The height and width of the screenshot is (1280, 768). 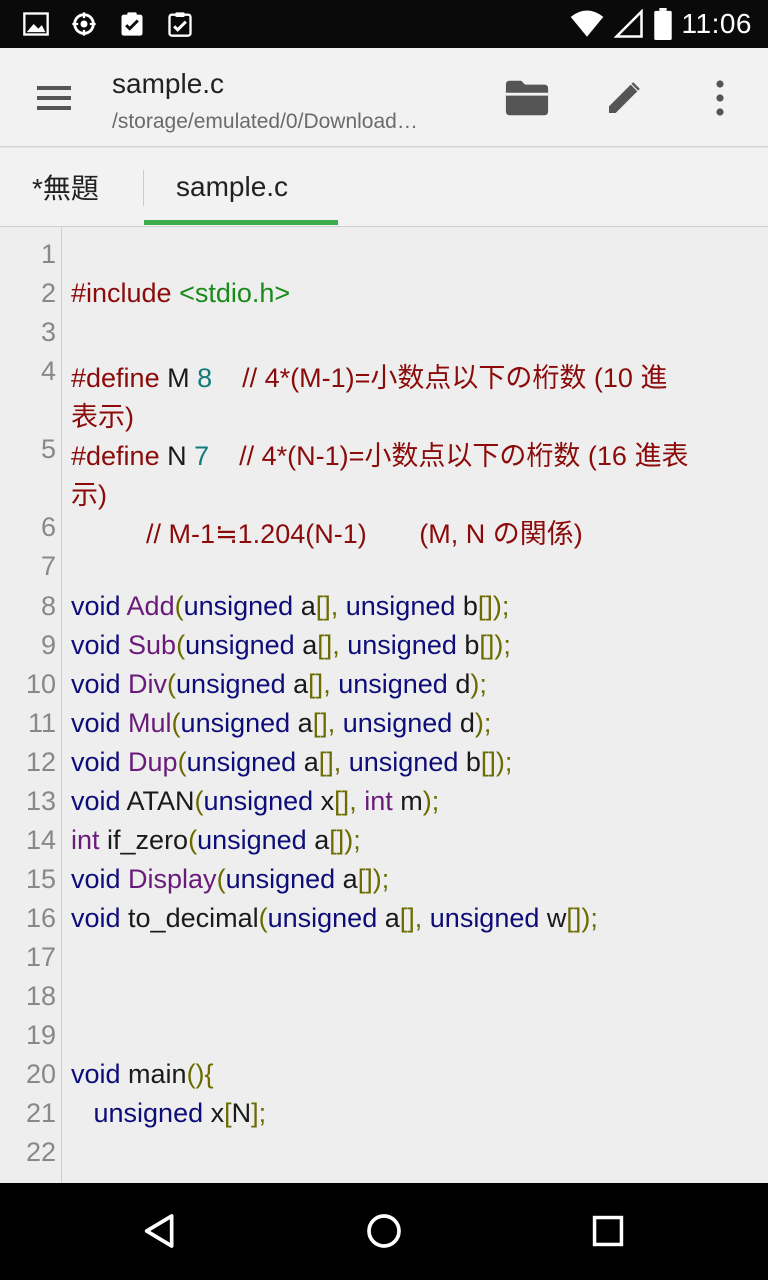 I want to click on line-number: 1, so click(x=48, y=254).